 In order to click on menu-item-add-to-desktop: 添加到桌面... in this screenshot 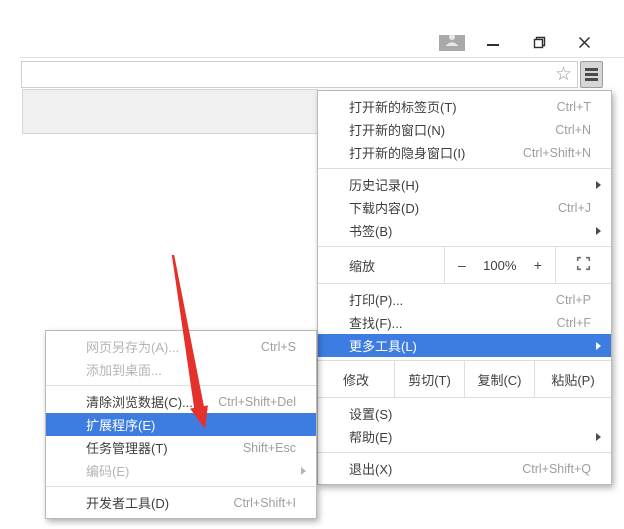, I will do `click(181, 369)`.